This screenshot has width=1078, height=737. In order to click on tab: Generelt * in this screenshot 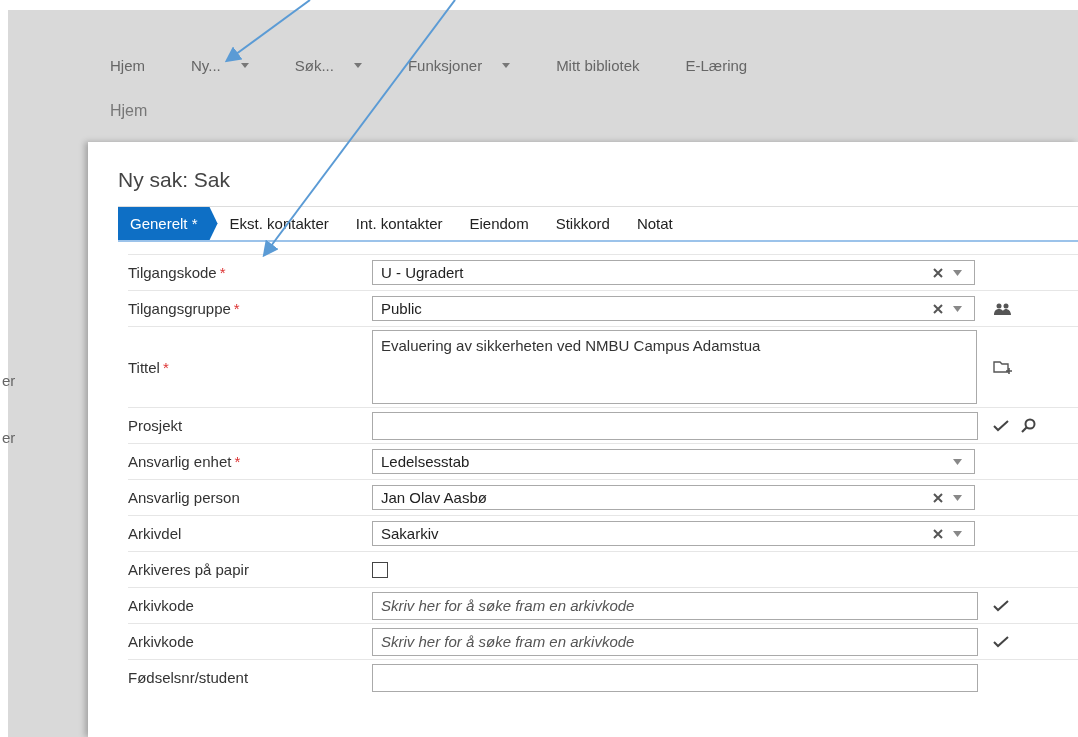, I will do `click(168, 223)`.